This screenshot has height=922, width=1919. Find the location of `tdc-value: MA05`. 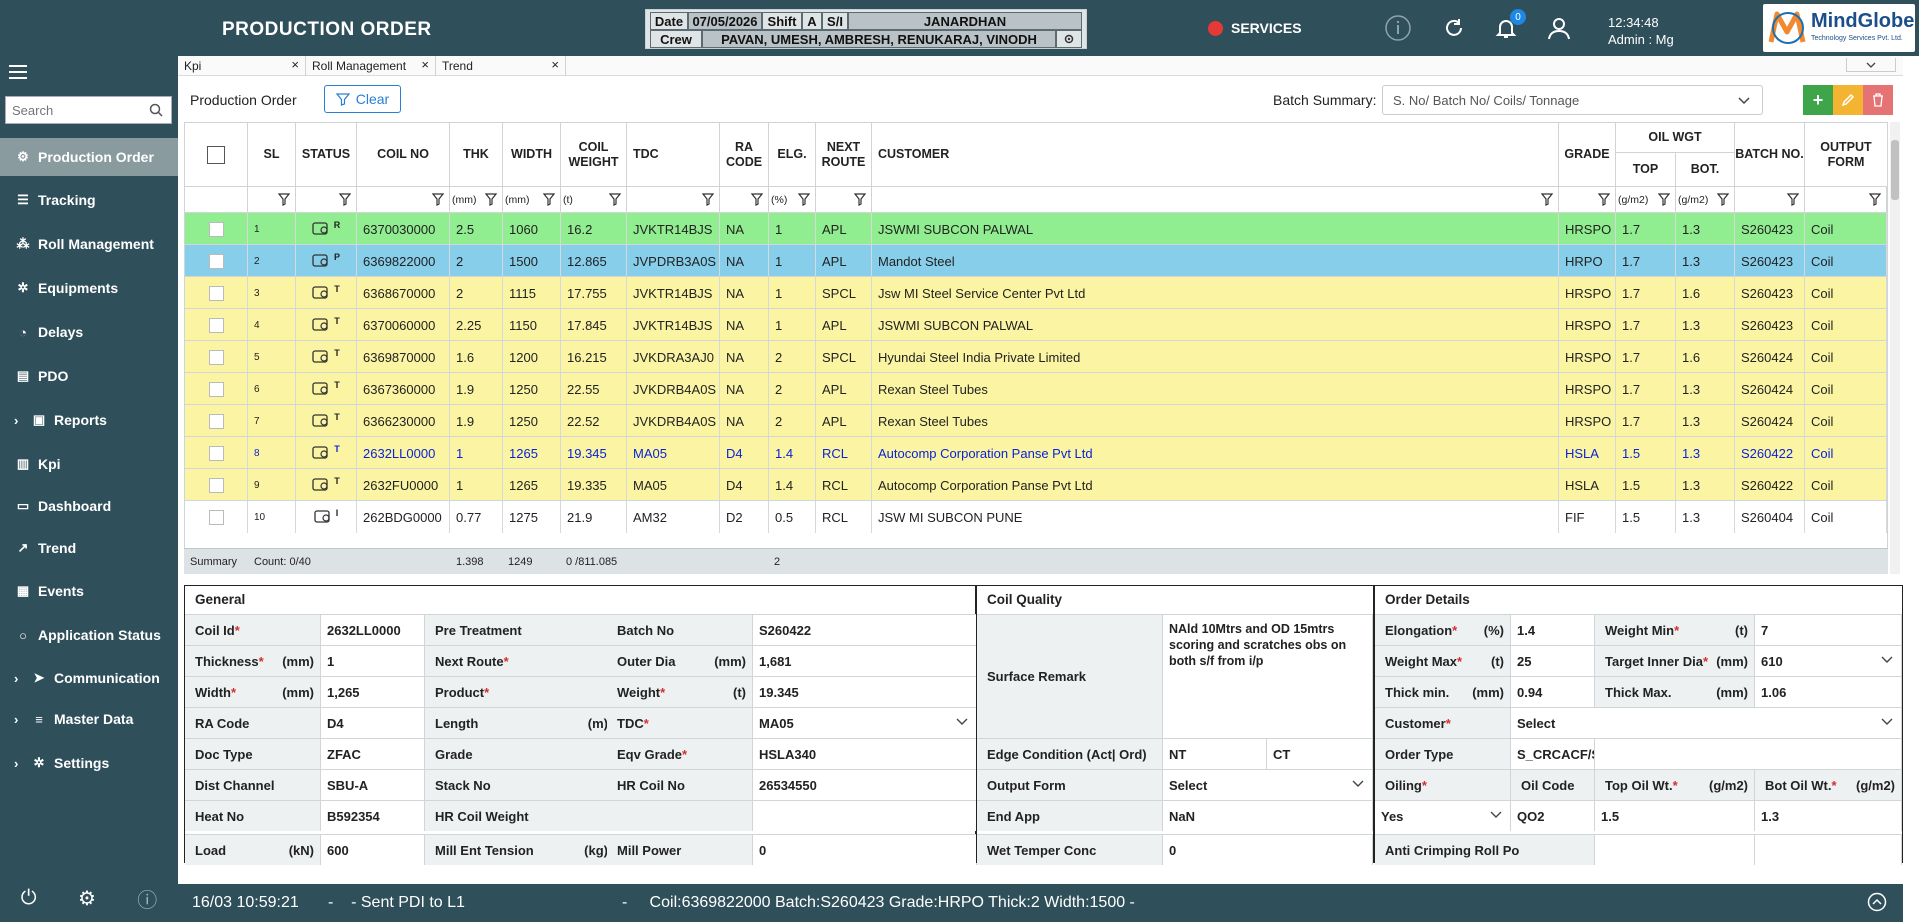

tdc-value: MA05 is located at coordinates (865, 722).